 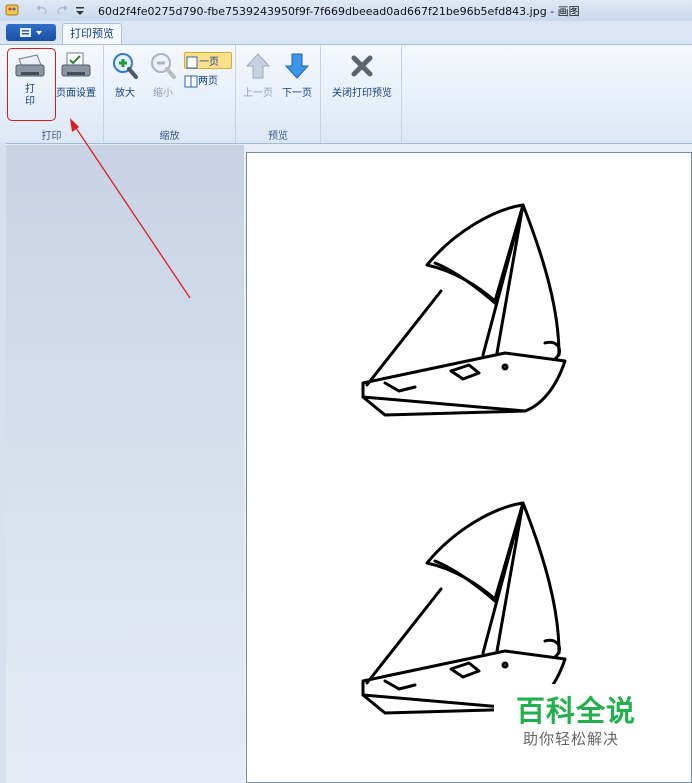 What do you see at coordinates (278, 136) in the screenshot?
I see `preview-group-label: 预览` at bounding box center [278, 136].